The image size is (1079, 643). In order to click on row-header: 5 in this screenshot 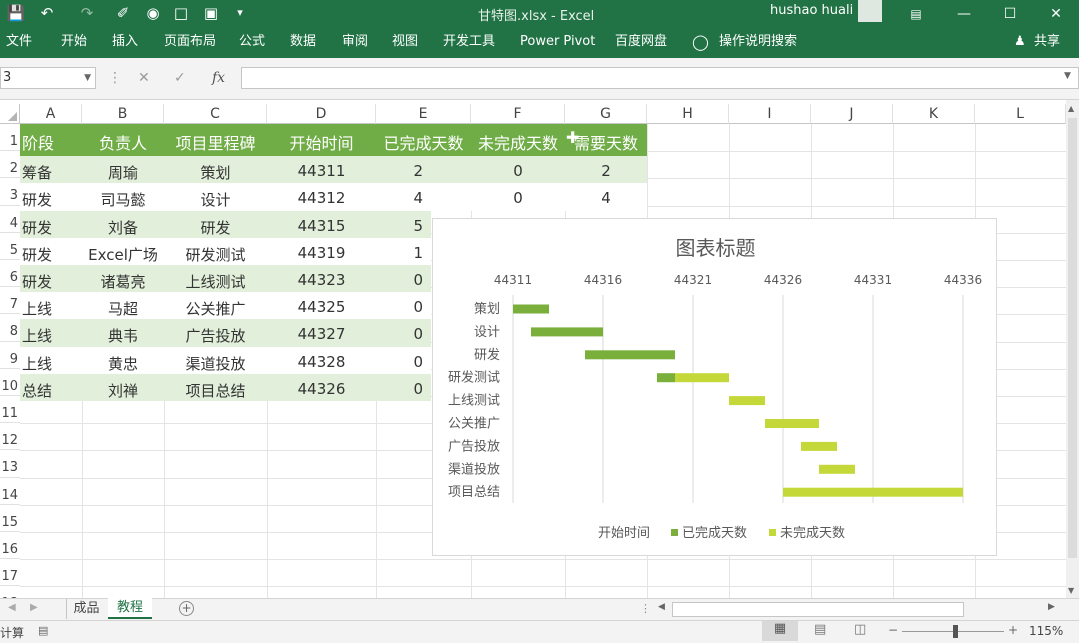, I will do `click(10, 246)`.